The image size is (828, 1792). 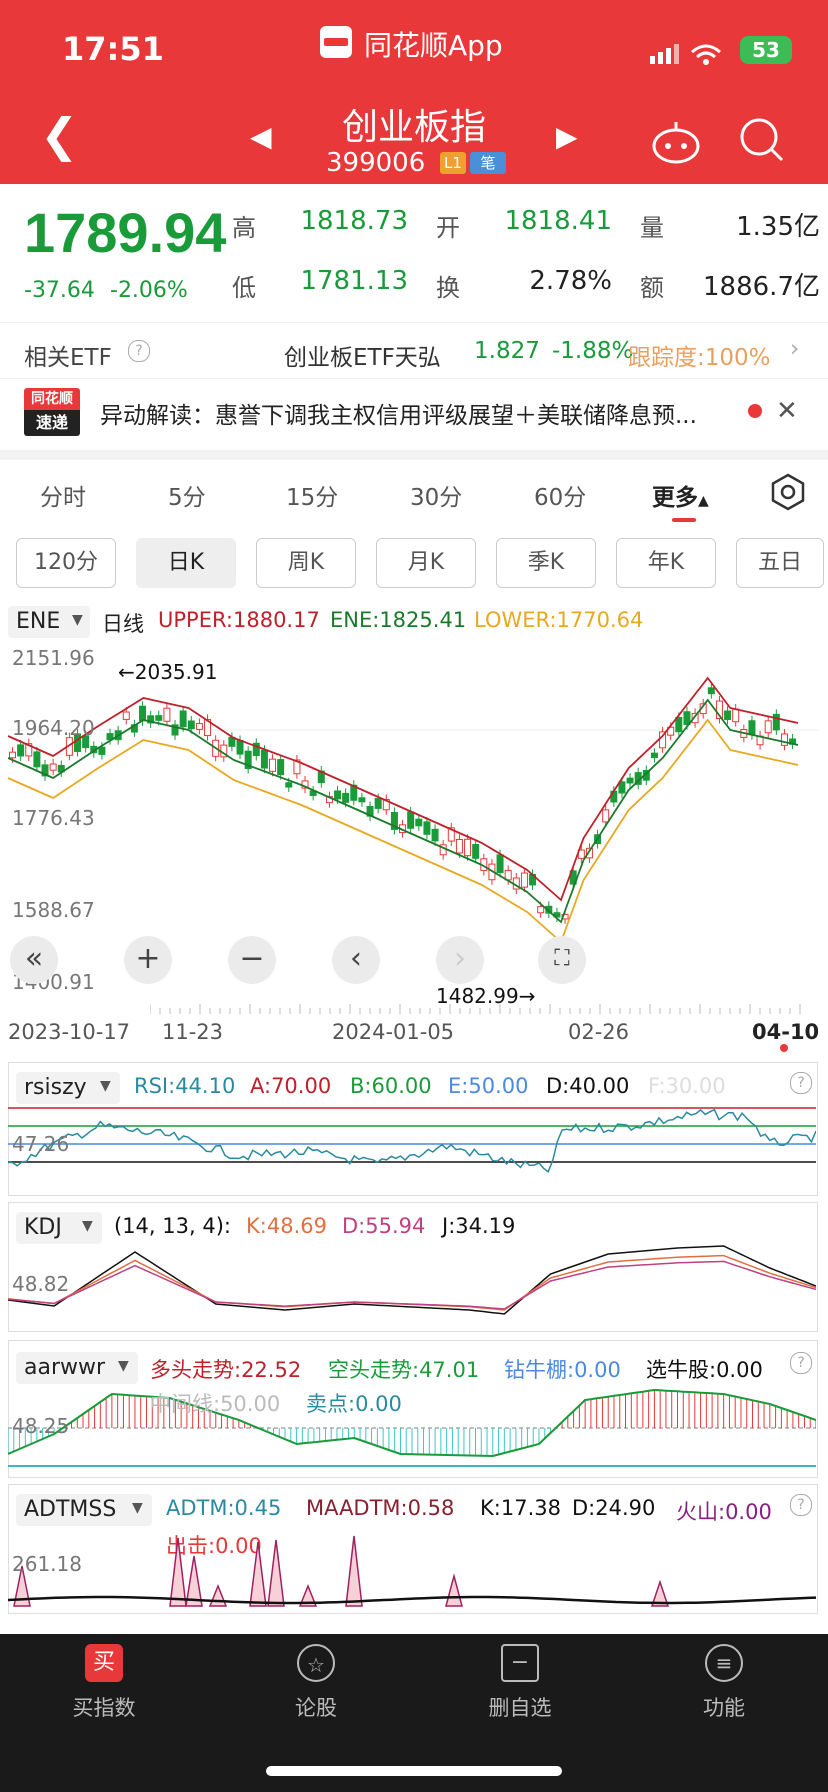 What do you see at coordinates (460, 960) in the screenshot?
I see `scroll-right-button: ›` at bounding box center [460, 960].